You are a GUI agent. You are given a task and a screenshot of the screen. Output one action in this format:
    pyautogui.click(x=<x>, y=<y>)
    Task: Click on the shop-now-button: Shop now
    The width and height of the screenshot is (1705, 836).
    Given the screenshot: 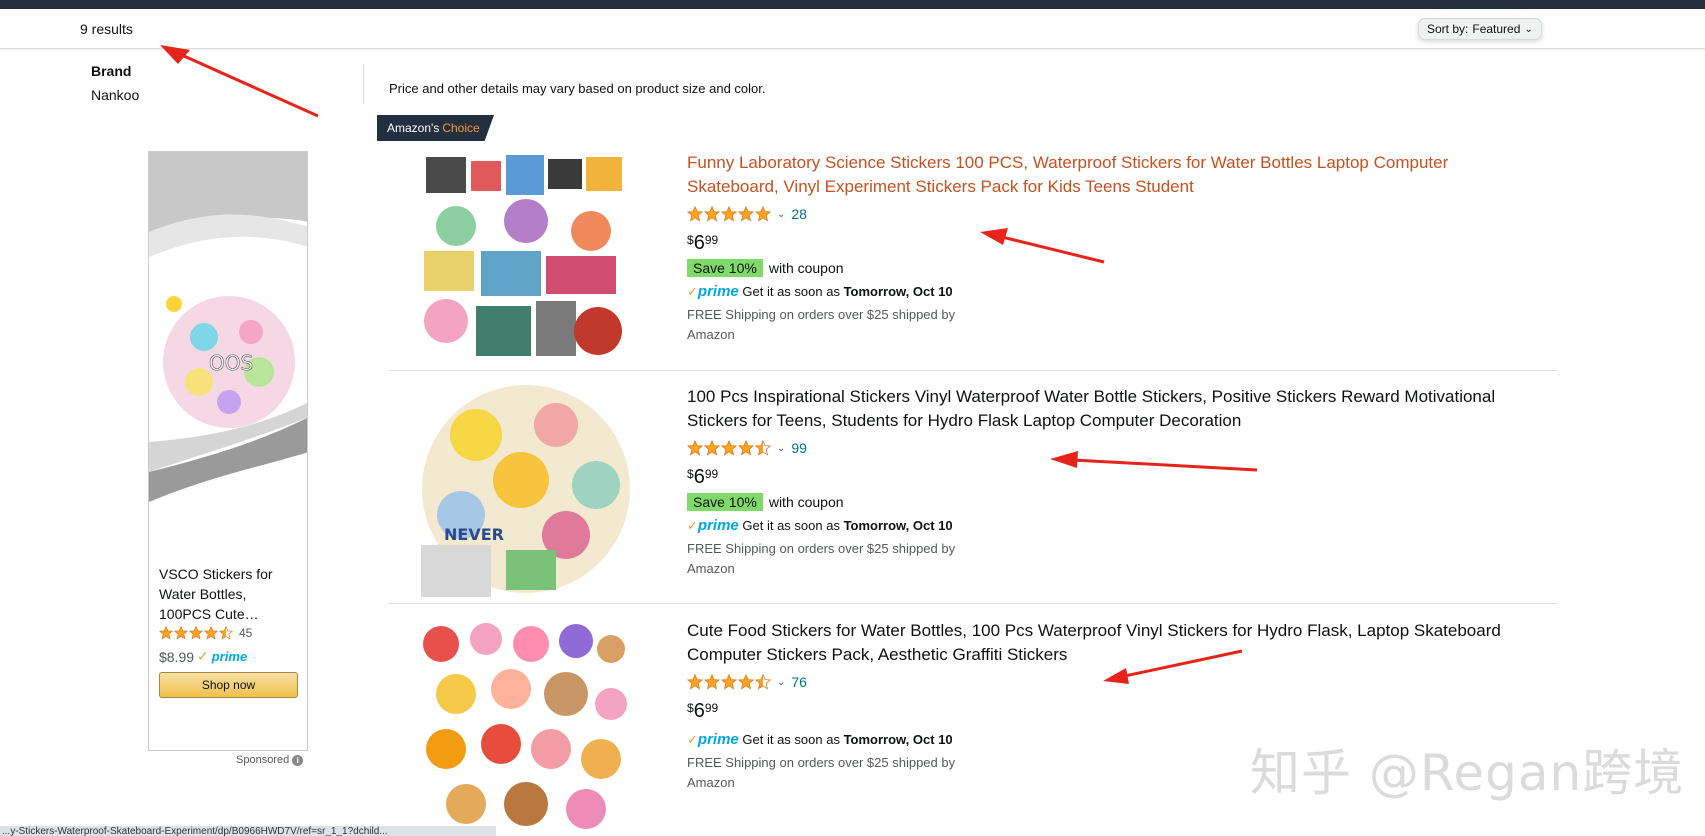 What is the action you would take?
    pyautogui.click(x=228, y=685)
    